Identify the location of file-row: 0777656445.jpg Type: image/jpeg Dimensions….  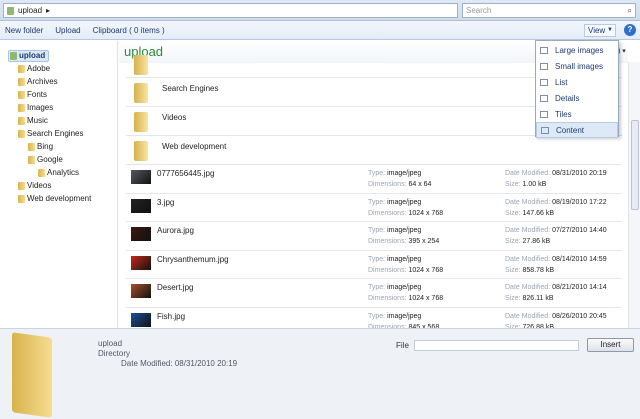
(374, 179).